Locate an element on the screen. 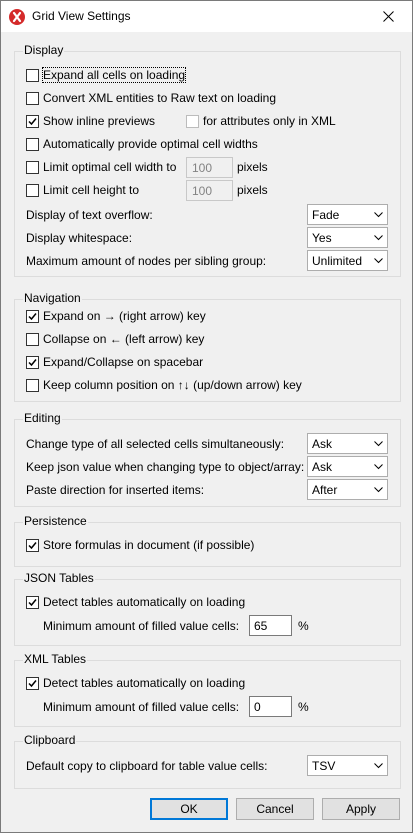  limit-height-unit: pixels is located at coordinates (252, 190).